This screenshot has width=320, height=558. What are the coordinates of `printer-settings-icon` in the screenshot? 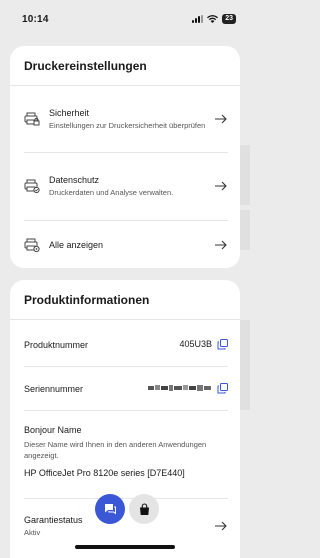 It's located at (32, 245).